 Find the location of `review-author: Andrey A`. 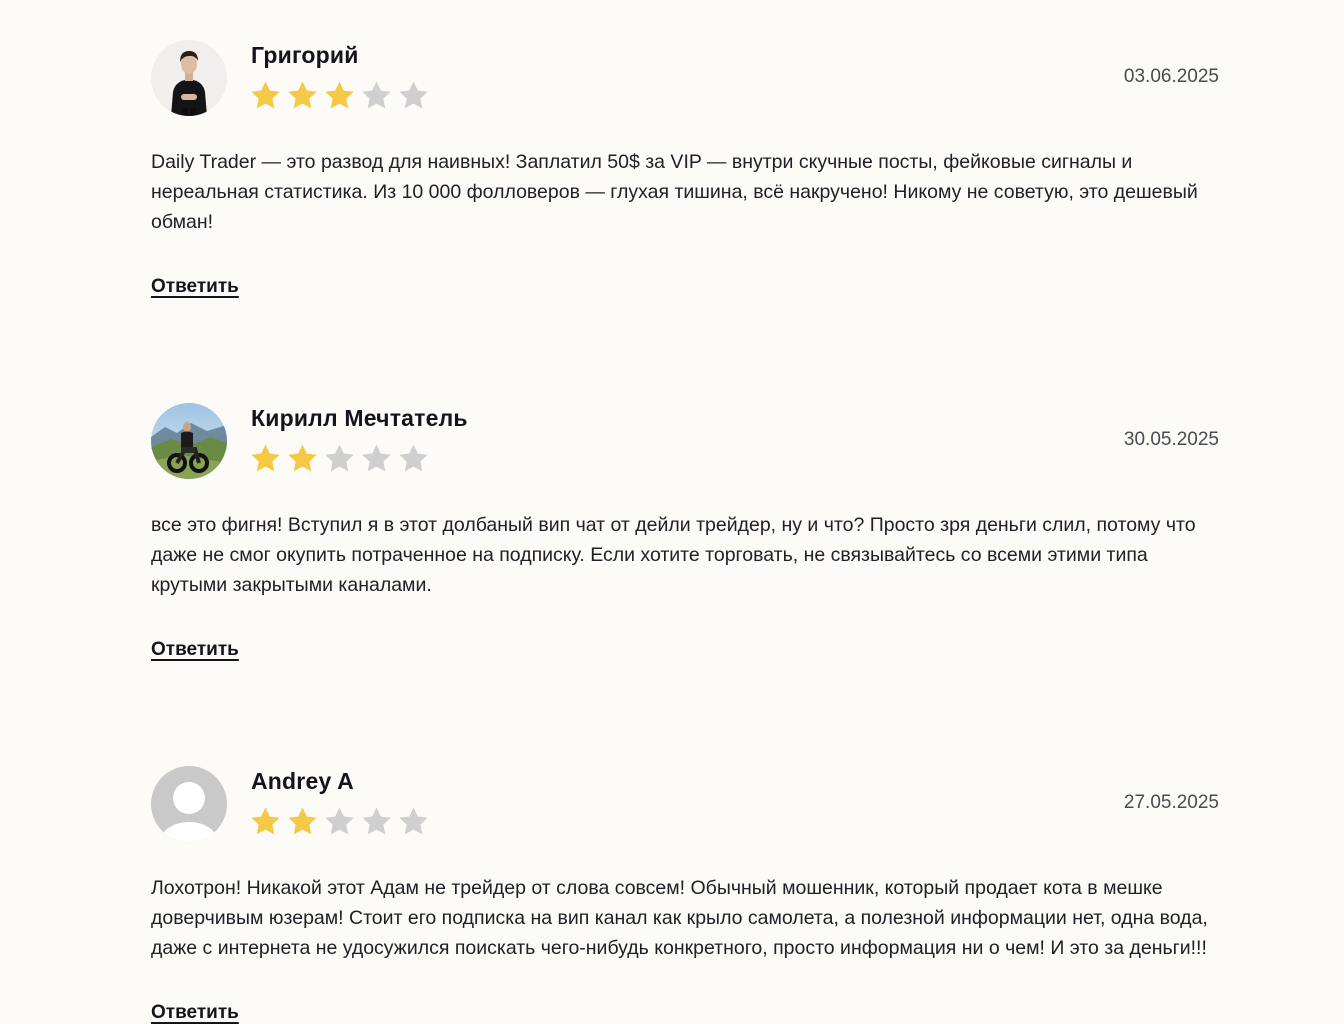

review-author: Andrey A is located at coordinates (302, 781).